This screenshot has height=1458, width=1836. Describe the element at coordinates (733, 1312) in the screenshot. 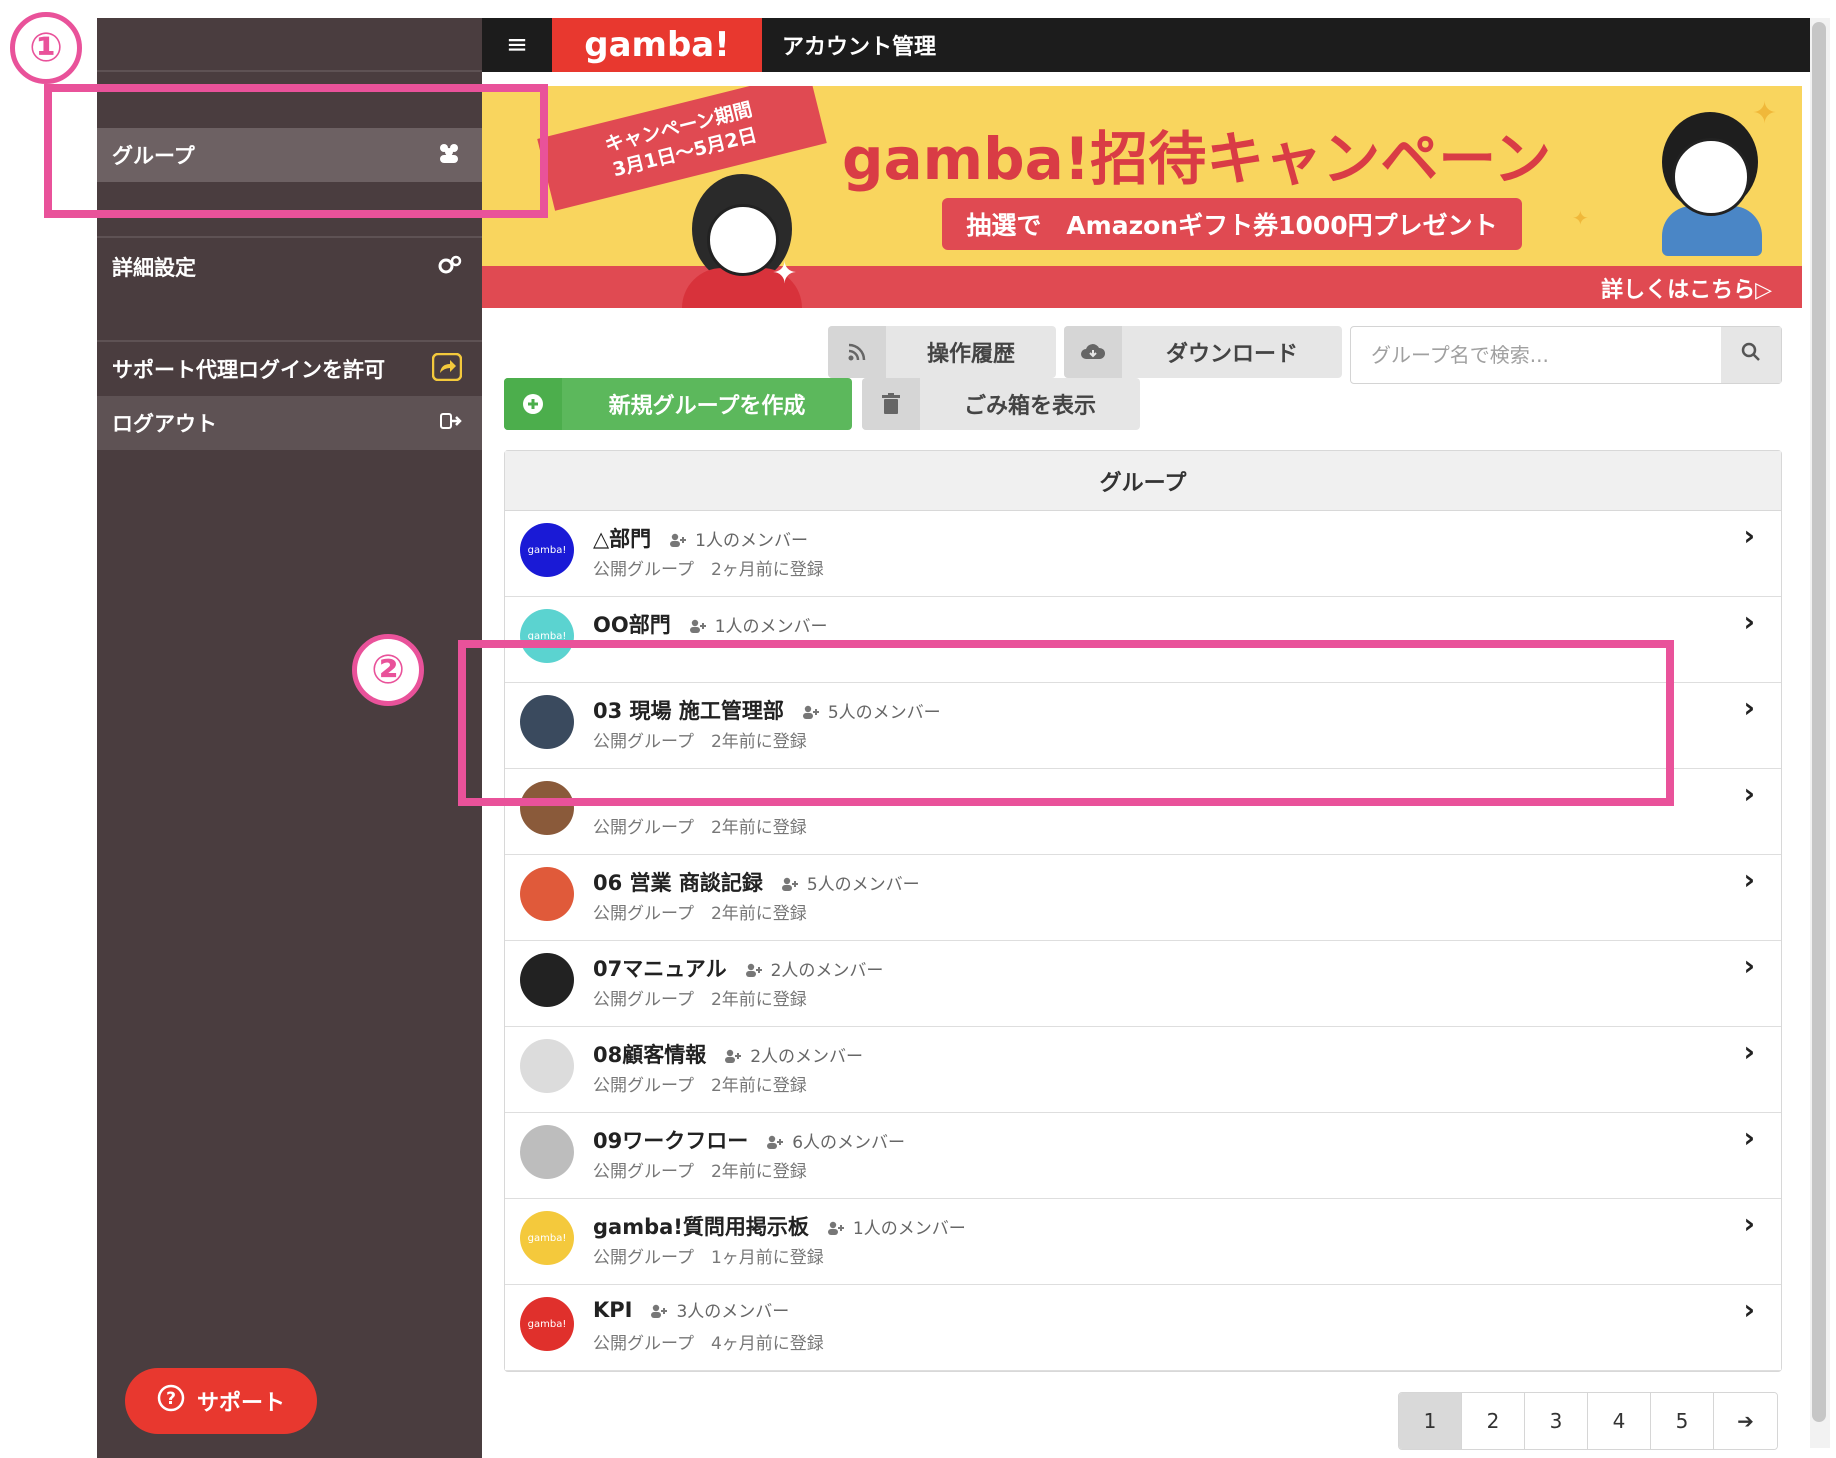

I see `member-count-text: 3人のメンバー` at that location.